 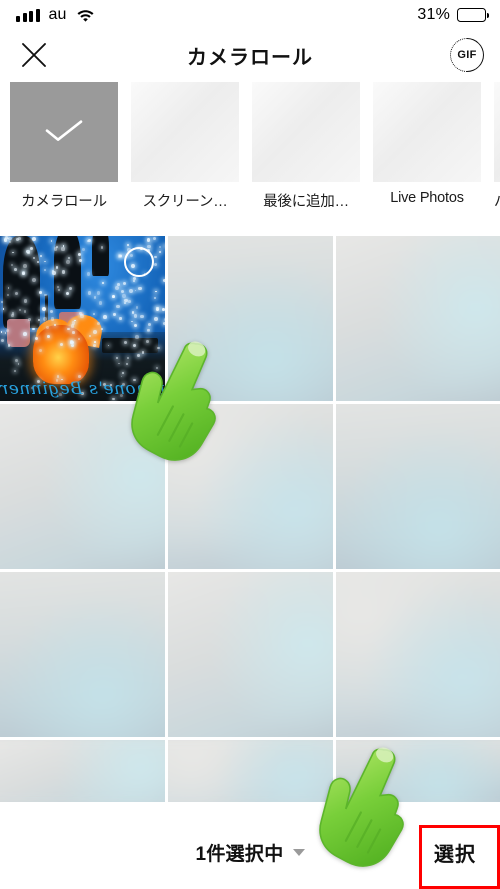 I want to click on album-item-live-photos: Live Photos, so click(x=427, y=151).